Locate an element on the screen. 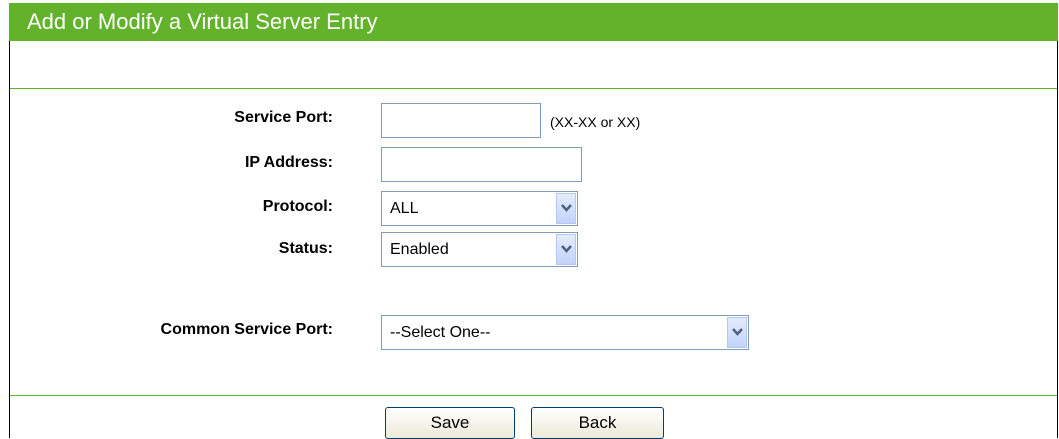 The height and width of the screenshot is (439, 1059). protocol-selected-value: ALL is located at coordinates (404, 208).